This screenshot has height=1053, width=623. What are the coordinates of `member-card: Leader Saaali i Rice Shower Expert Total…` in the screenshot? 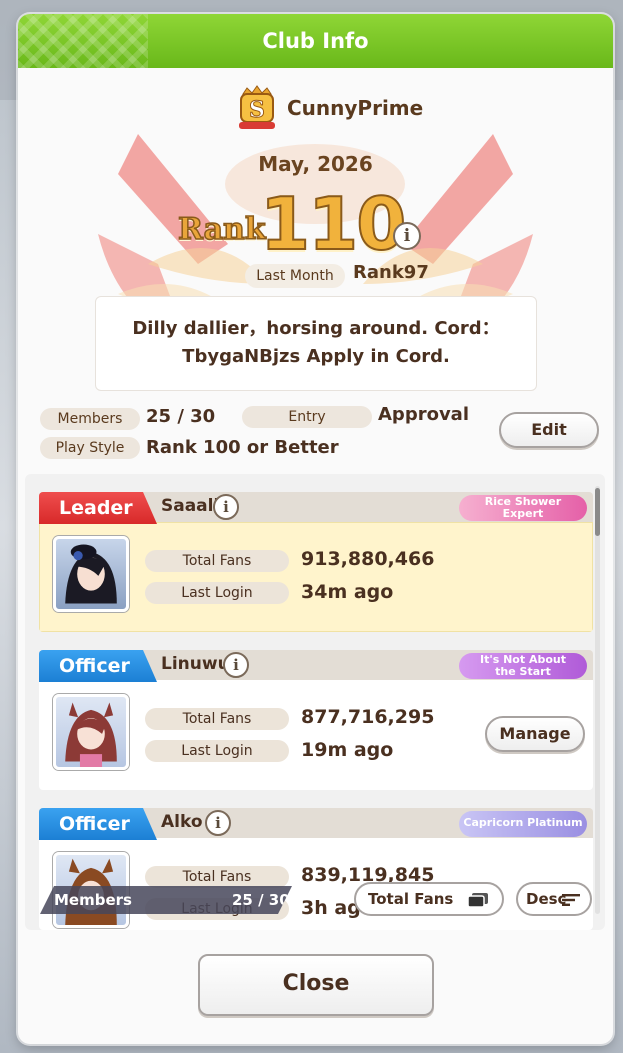 It's located at (316, 562).